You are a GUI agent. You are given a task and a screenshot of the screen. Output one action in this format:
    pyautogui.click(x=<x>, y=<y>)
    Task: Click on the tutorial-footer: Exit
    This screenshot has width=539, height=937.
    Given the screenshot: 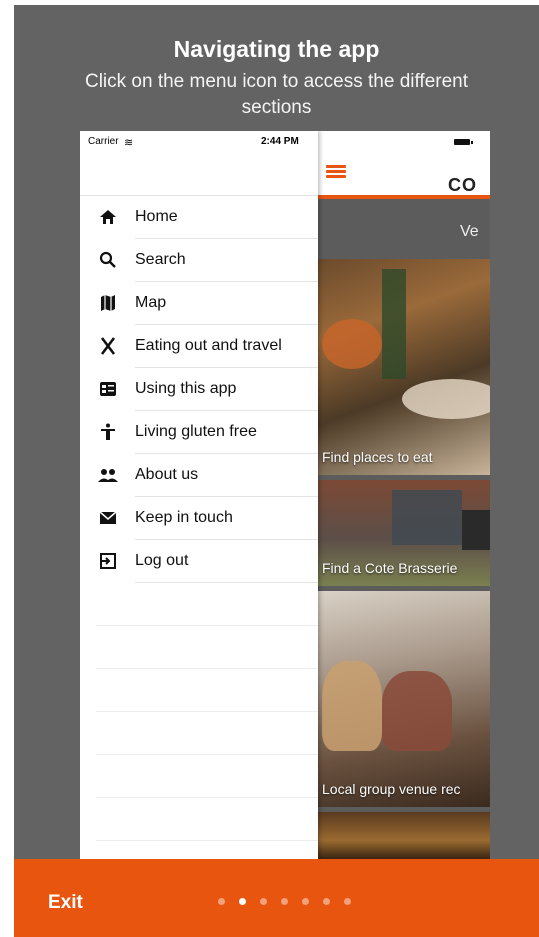 What is the action you would take?
    pyautogui.click(x=276, y=898)
    